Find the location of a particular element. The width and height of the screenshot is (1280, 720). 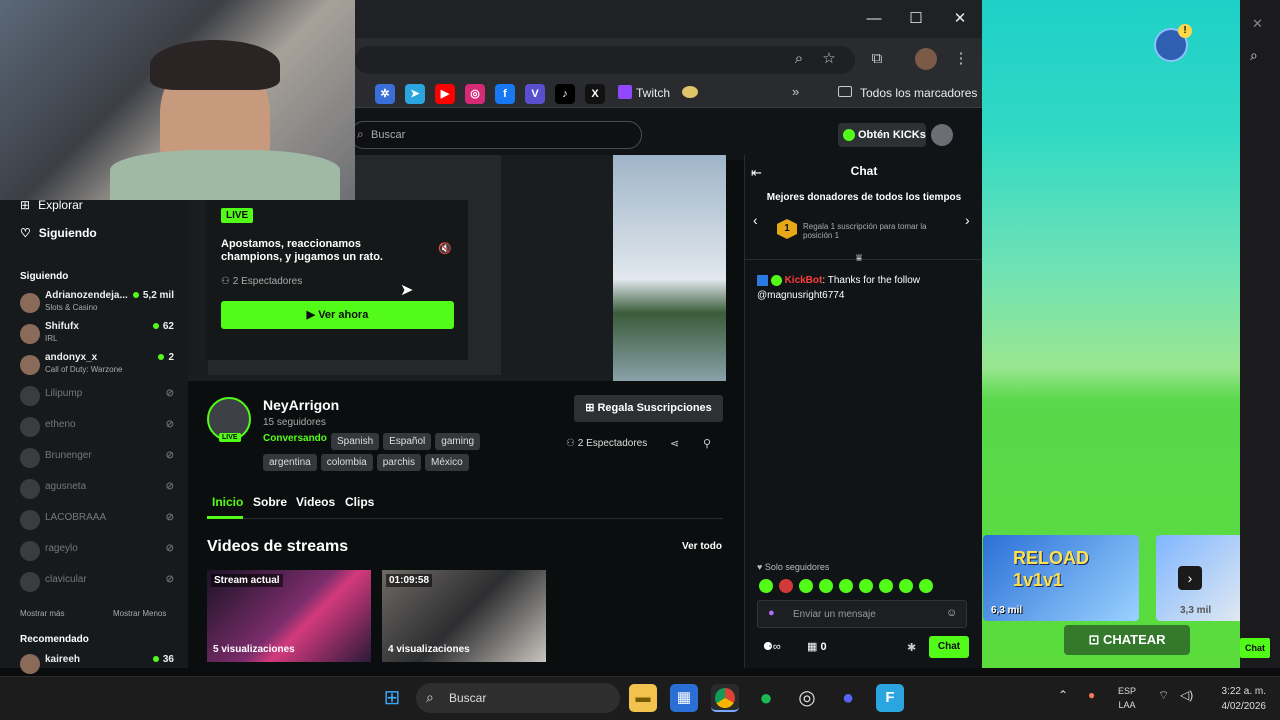

mouse-cursor: ➤ is located at coordinates (407, 290).